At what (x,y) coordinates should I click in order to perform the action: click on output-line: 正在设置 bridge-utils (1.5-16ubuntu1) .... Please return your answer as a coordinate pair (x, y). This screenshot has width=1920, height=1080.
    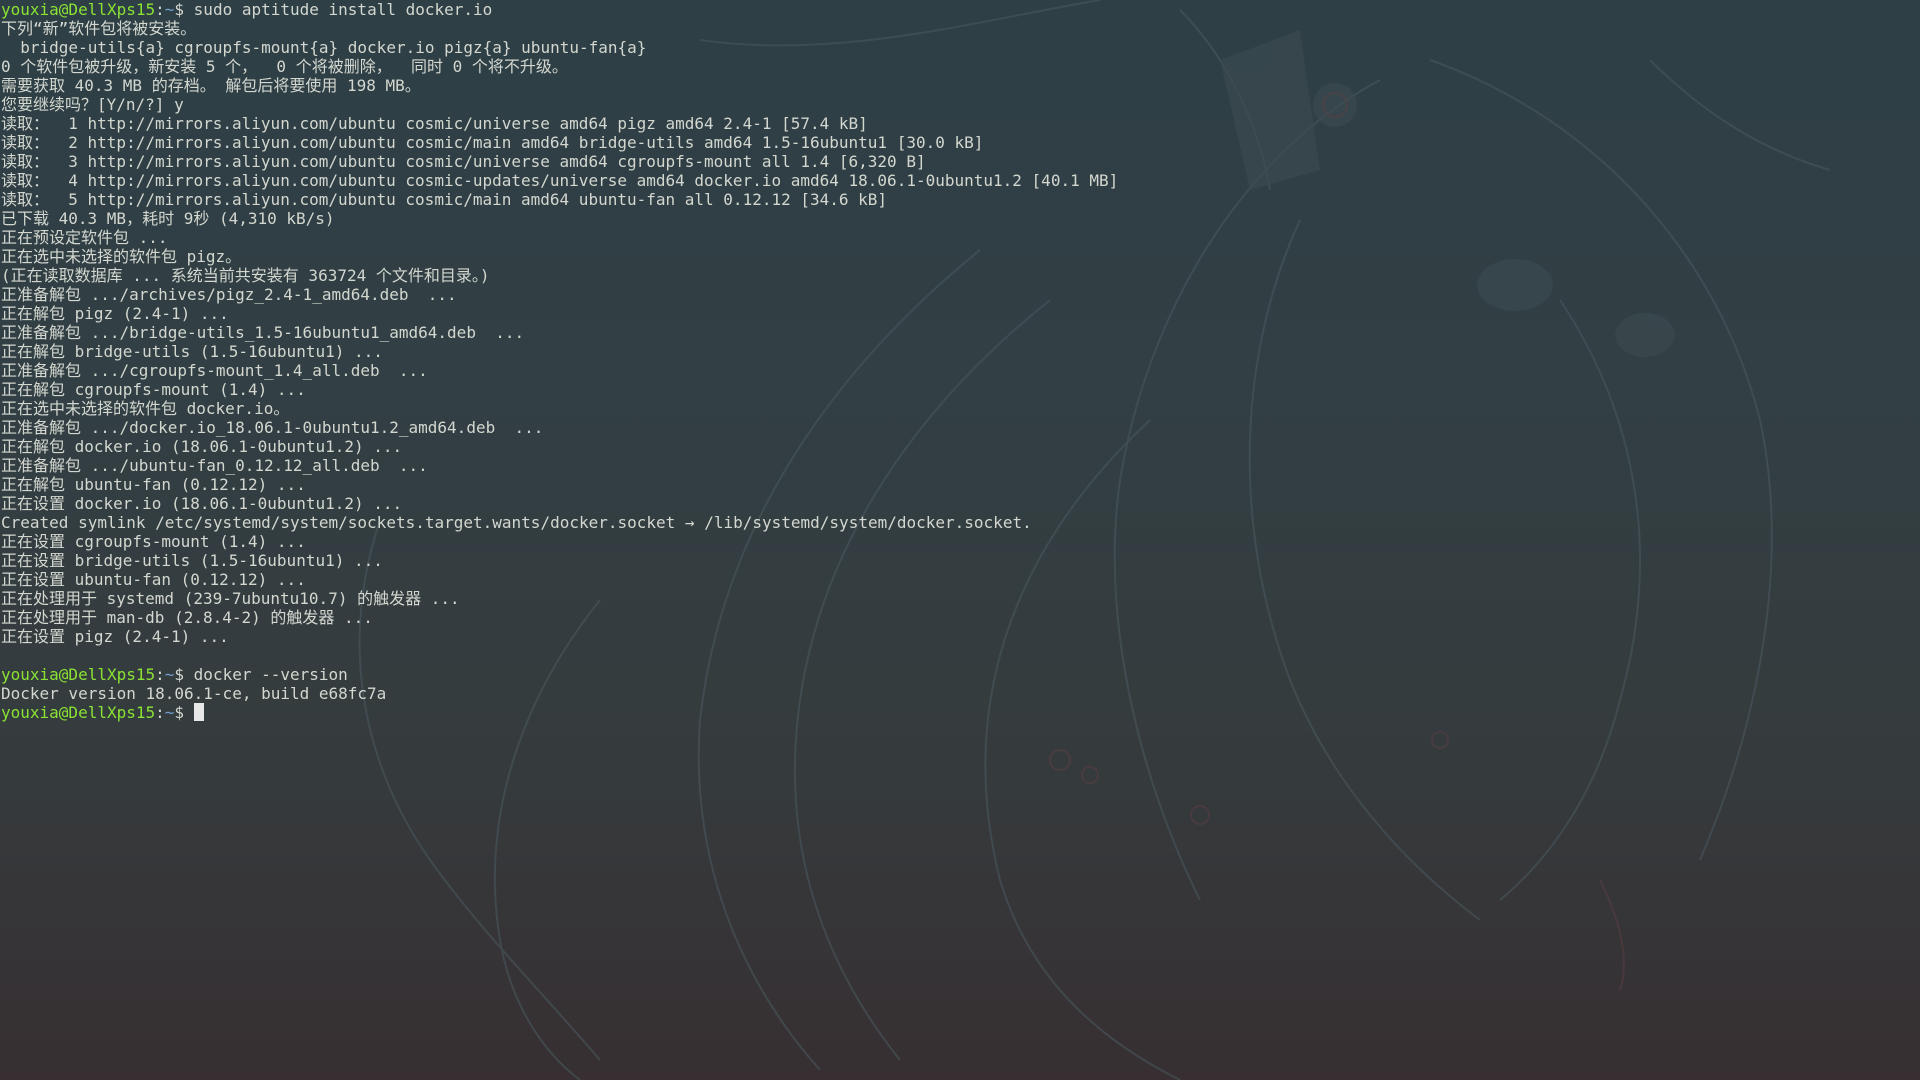
    Looking at the image, I should click on (192, 560).